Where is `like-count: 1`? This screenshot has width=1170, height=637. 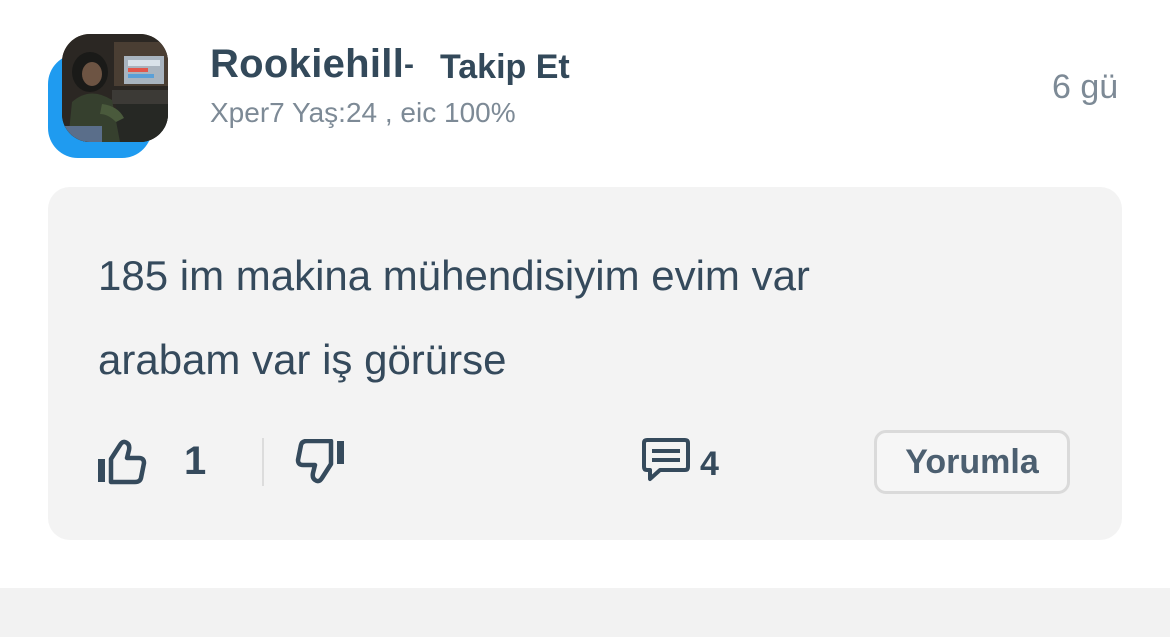 like-count: 1 is located at coordinates (195, 461).